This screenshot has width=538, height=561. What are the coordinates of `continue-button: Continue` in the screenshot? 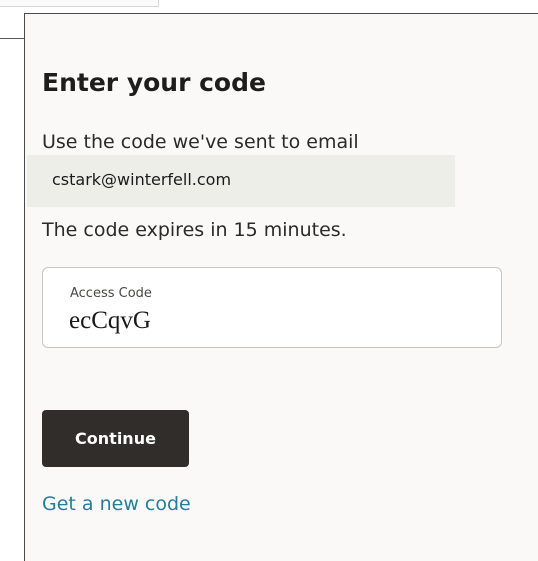 It's located at (115, 438).